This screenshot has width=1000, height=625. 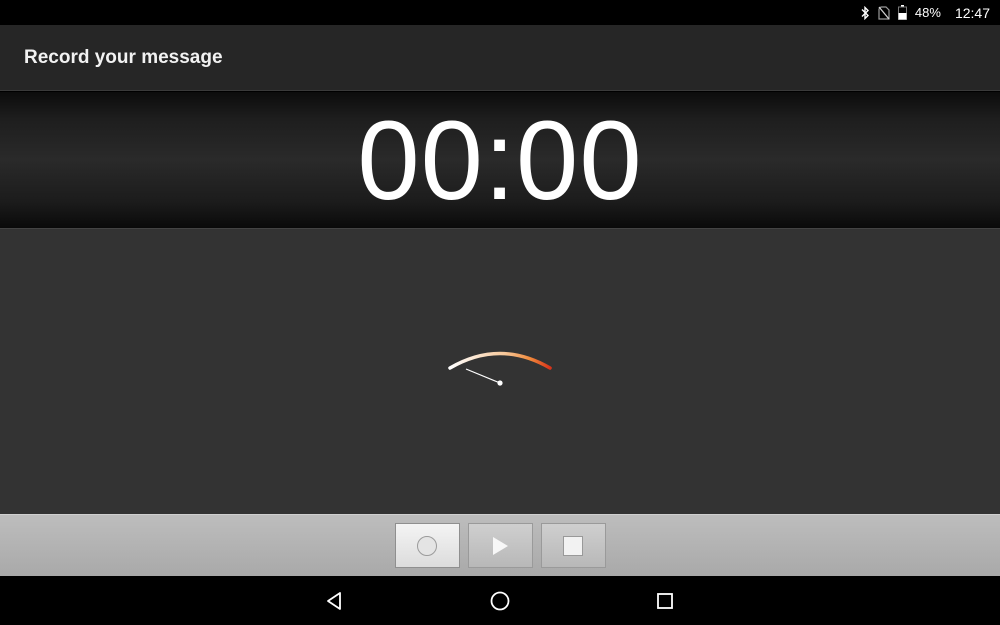 What do you see at coordinates (927, 12) in the screenshot?
I see `battery-percent: 48%` at bounding box center [927, 12].